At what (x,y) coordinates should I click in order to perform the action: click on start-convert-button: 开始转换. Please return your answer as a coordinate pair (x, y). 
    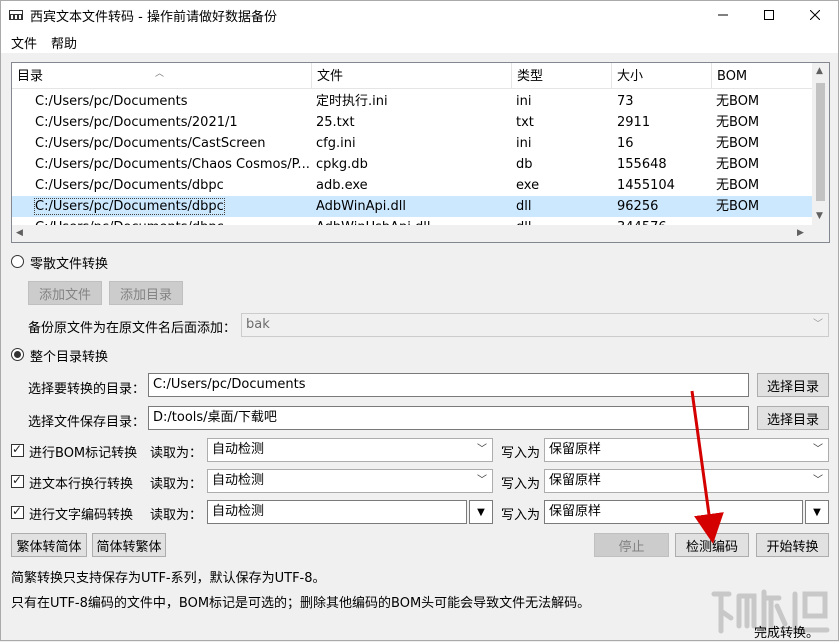
    Looking at the image, I should click on (792, 545).